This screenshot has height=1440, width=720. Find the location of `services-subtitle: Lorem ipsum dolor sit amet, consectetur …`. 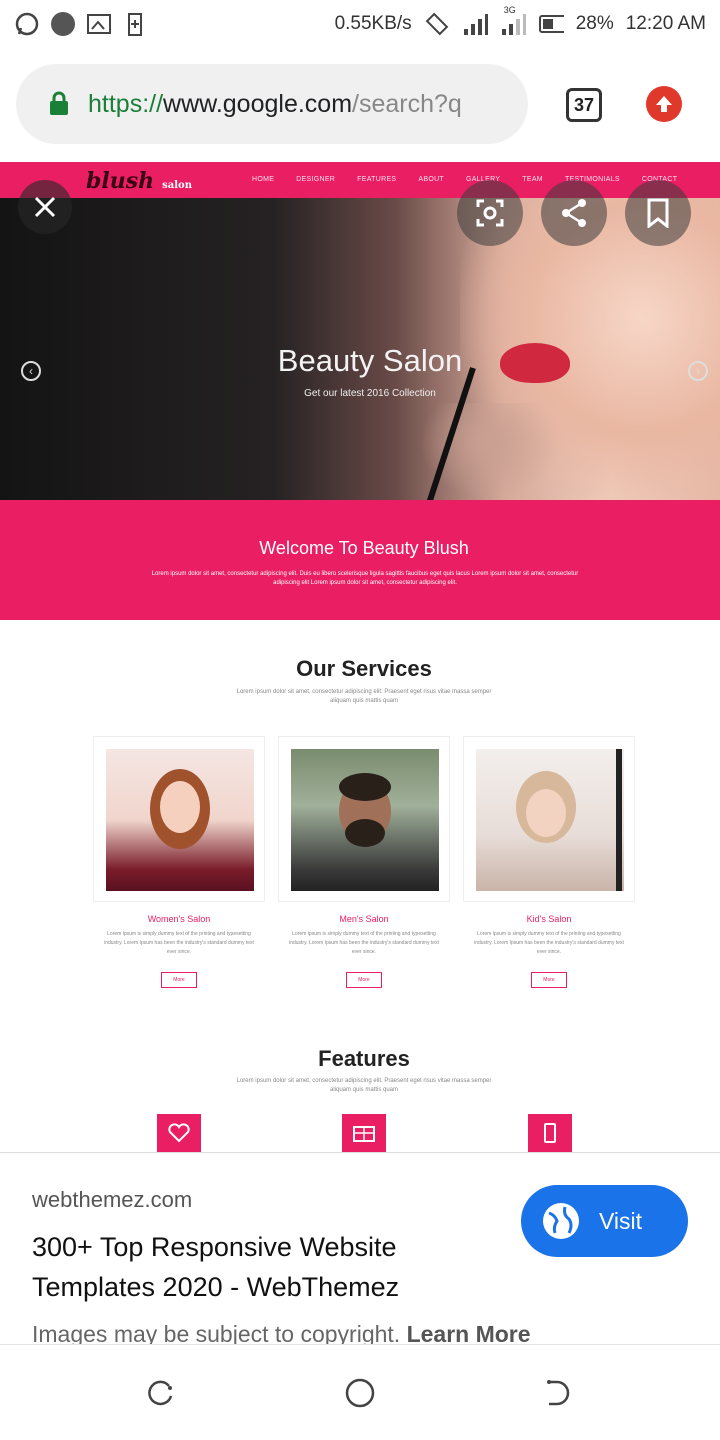

services-subtitle: Lorem ipsum dolor sit amet, consectetur … is located at coordinates (364, 696).